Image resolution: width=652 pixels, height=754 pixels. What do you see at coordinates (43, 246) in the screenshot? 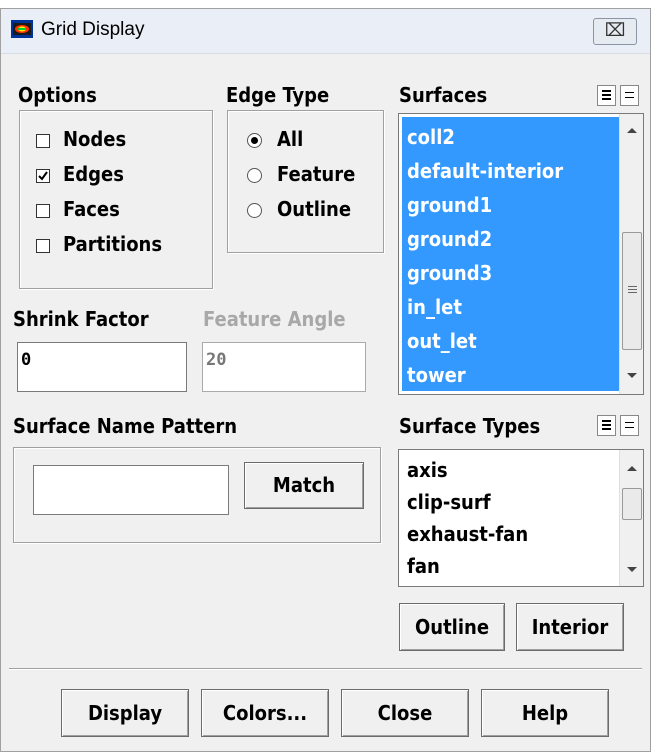
I see `partitions-checkbox` at bounding box center [43, 246].